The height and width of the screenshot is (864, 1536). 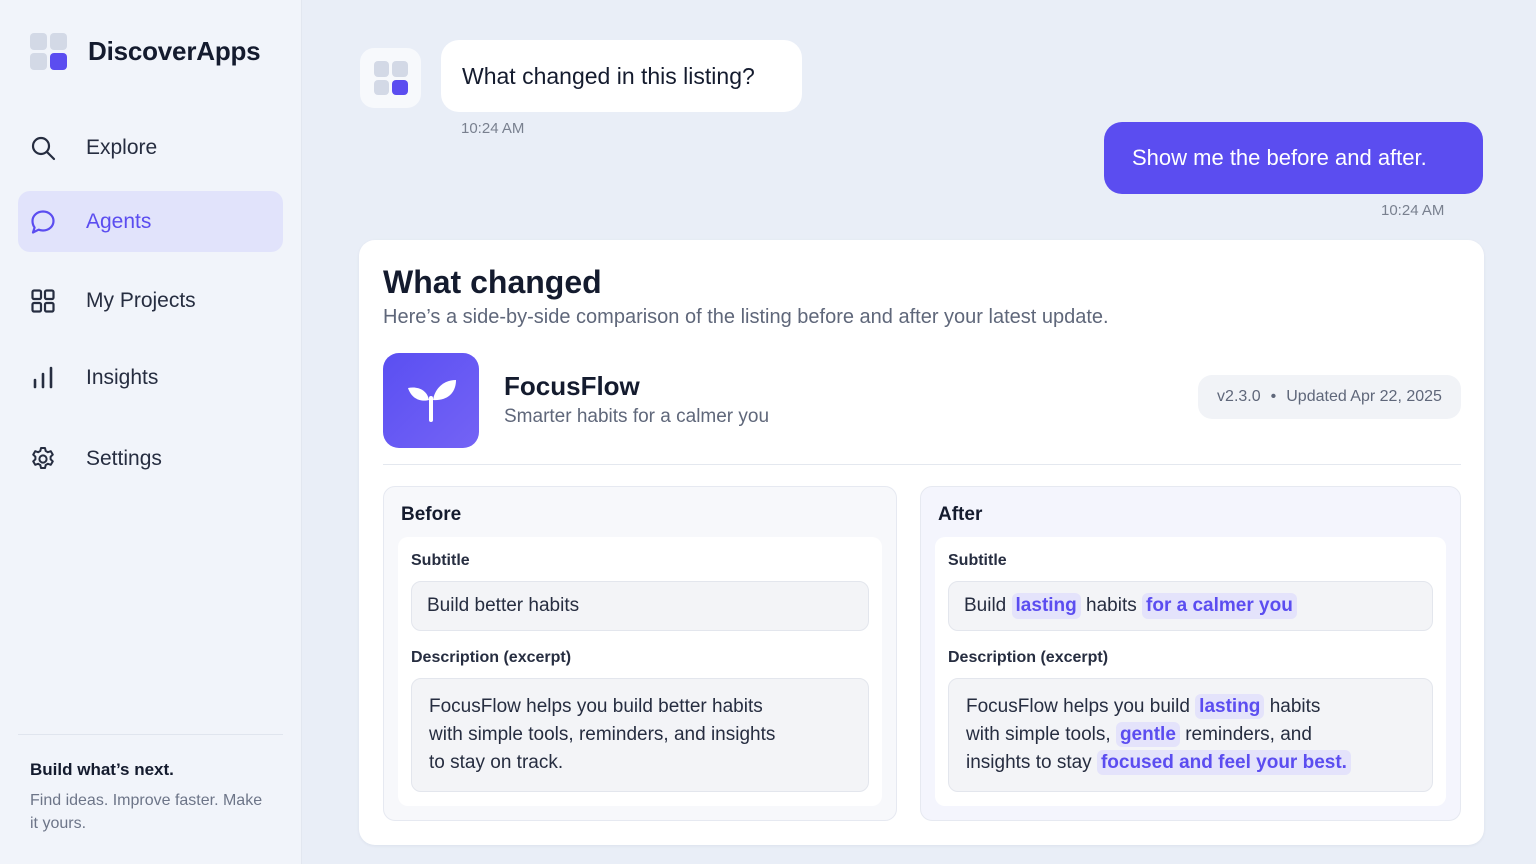 I want to click on added-text-highlight: focused and feel your best., so click(x=1223, y=762).